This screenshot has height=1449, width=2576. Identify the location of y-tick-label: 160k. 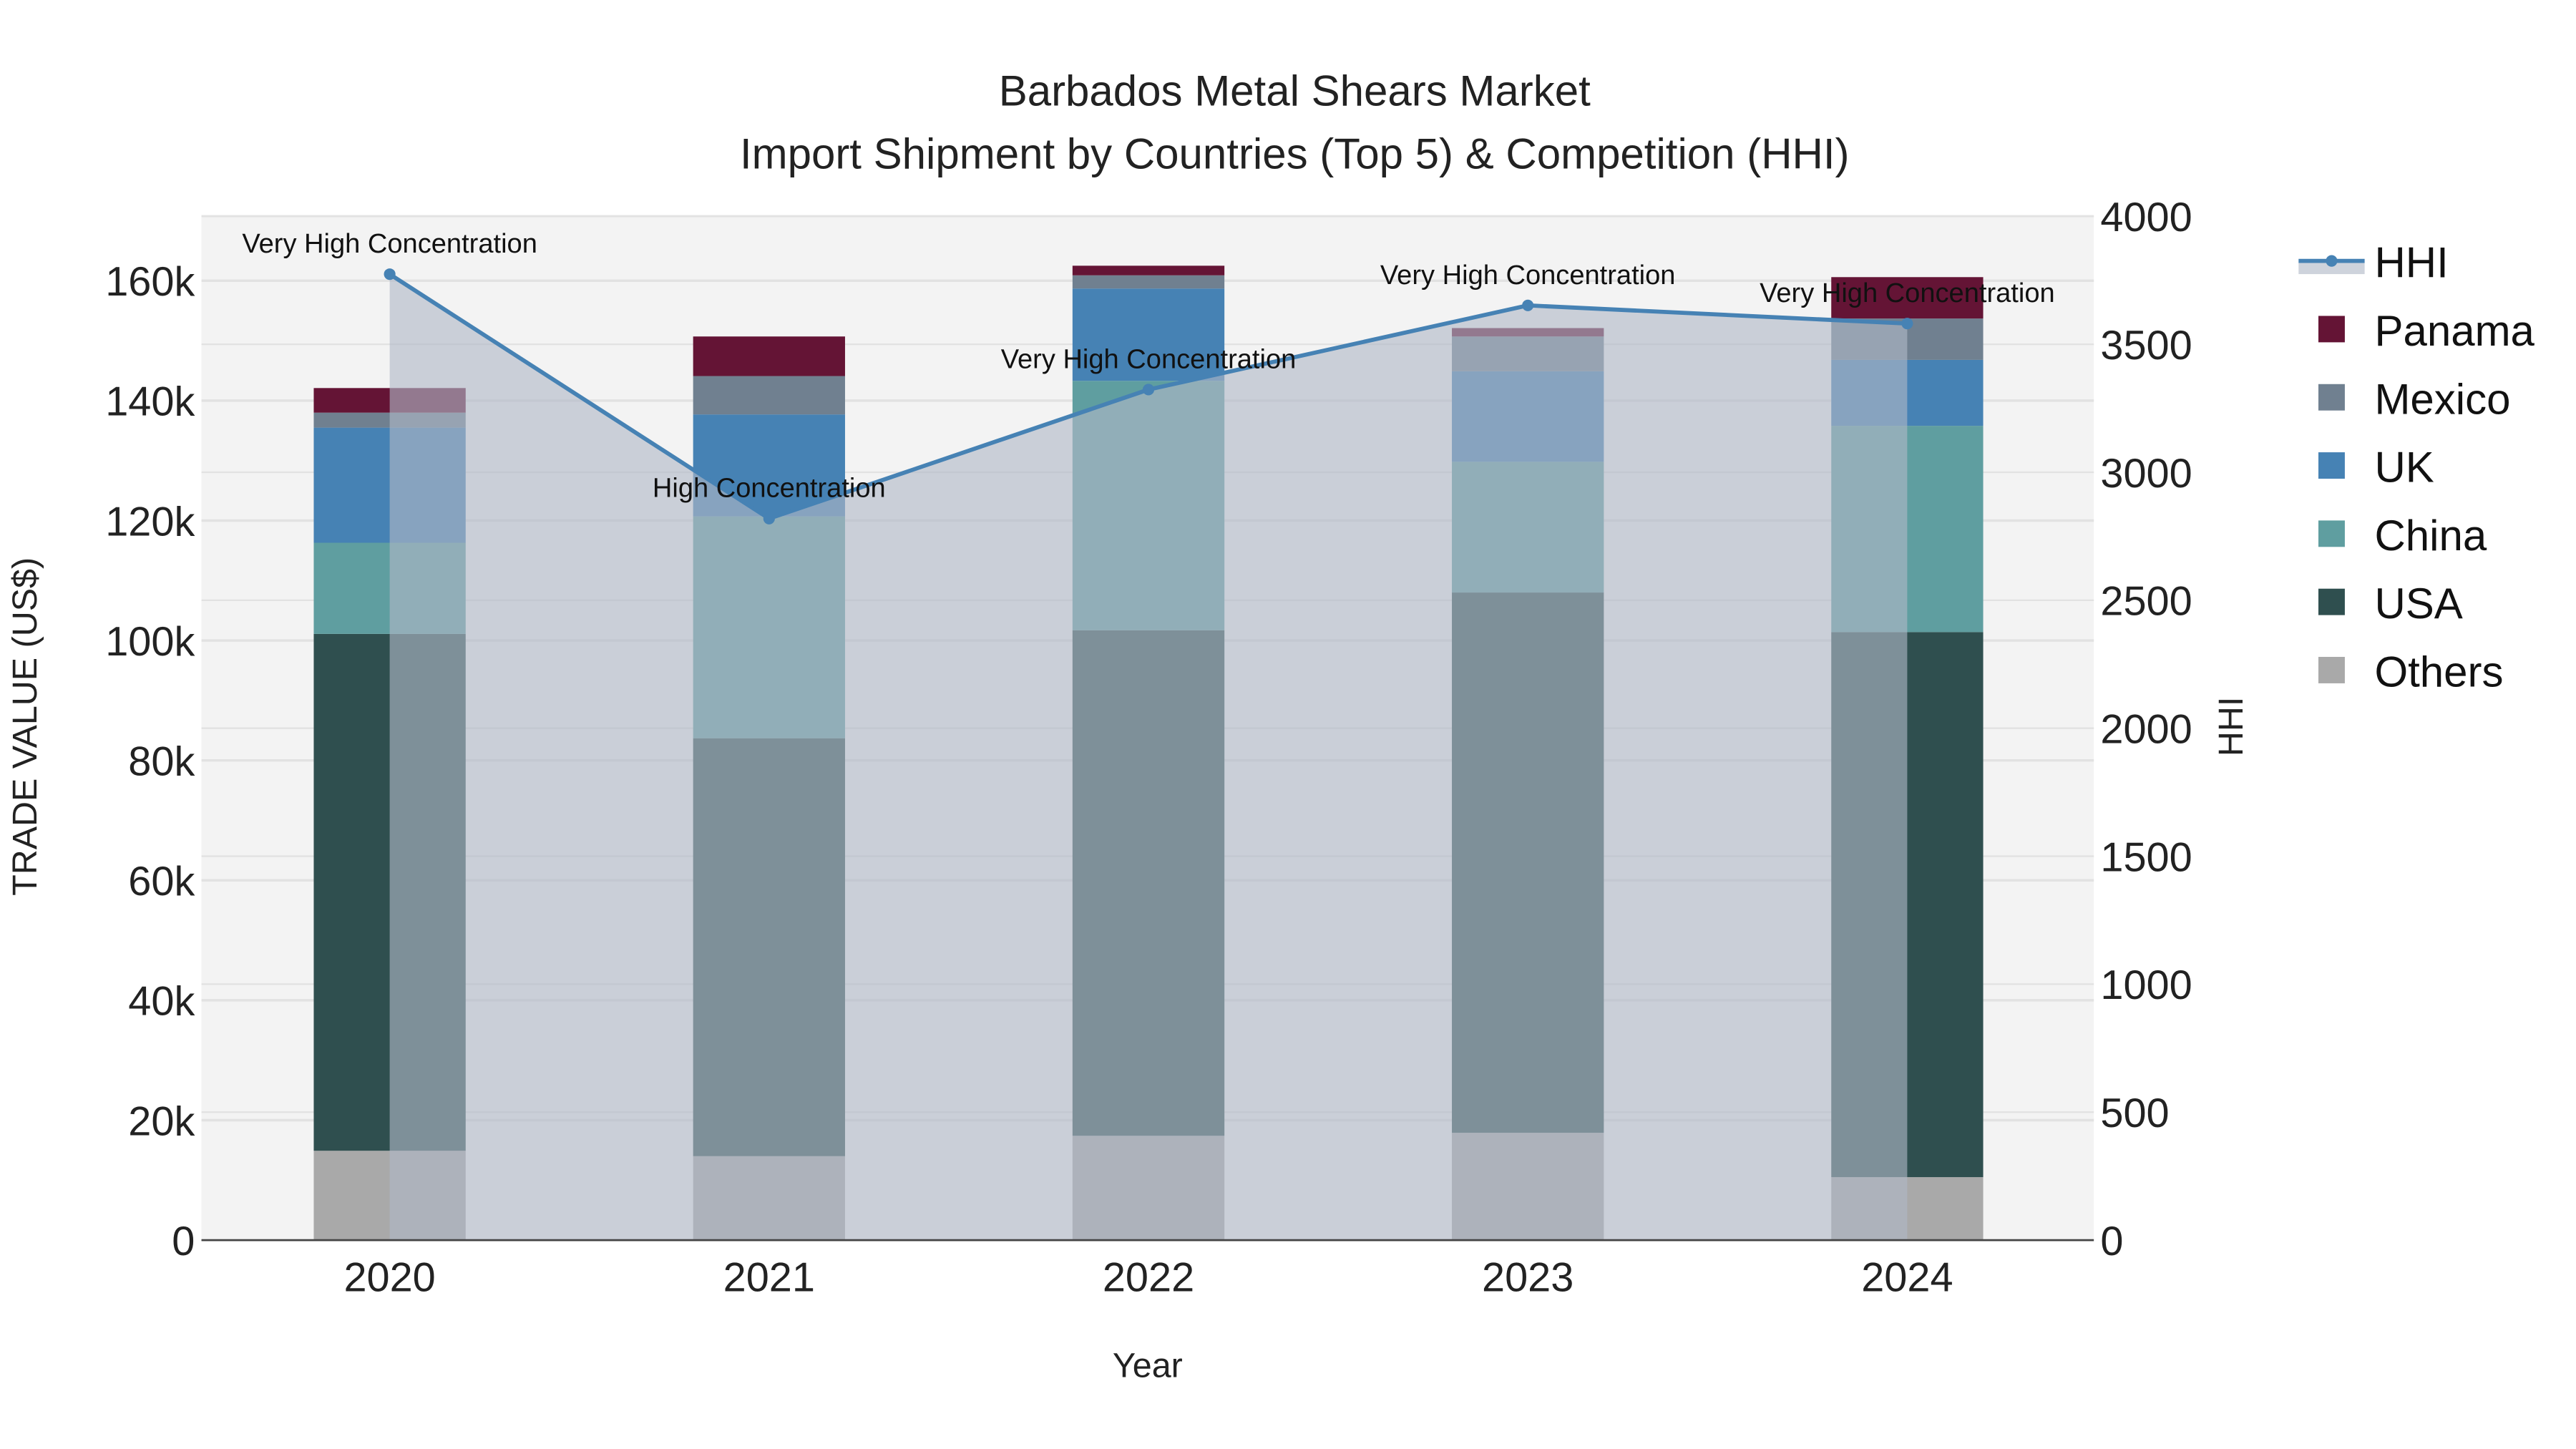
(150, 282).